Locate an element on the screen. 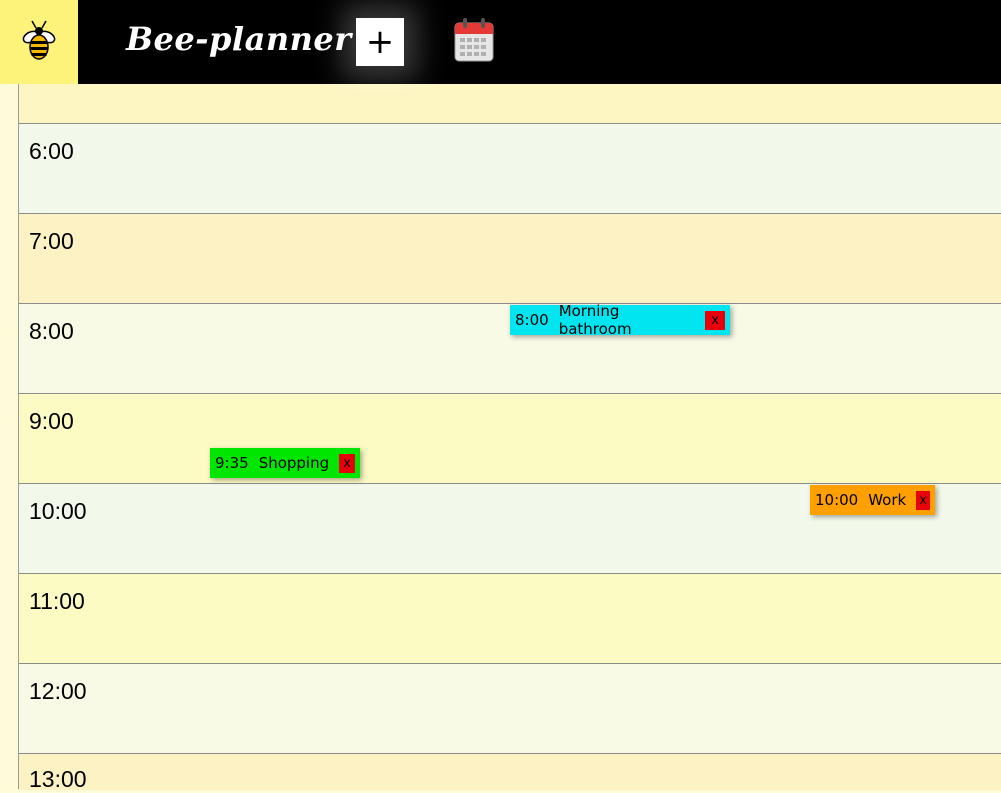  add-event-button: + is located at coordinates (380, 42).